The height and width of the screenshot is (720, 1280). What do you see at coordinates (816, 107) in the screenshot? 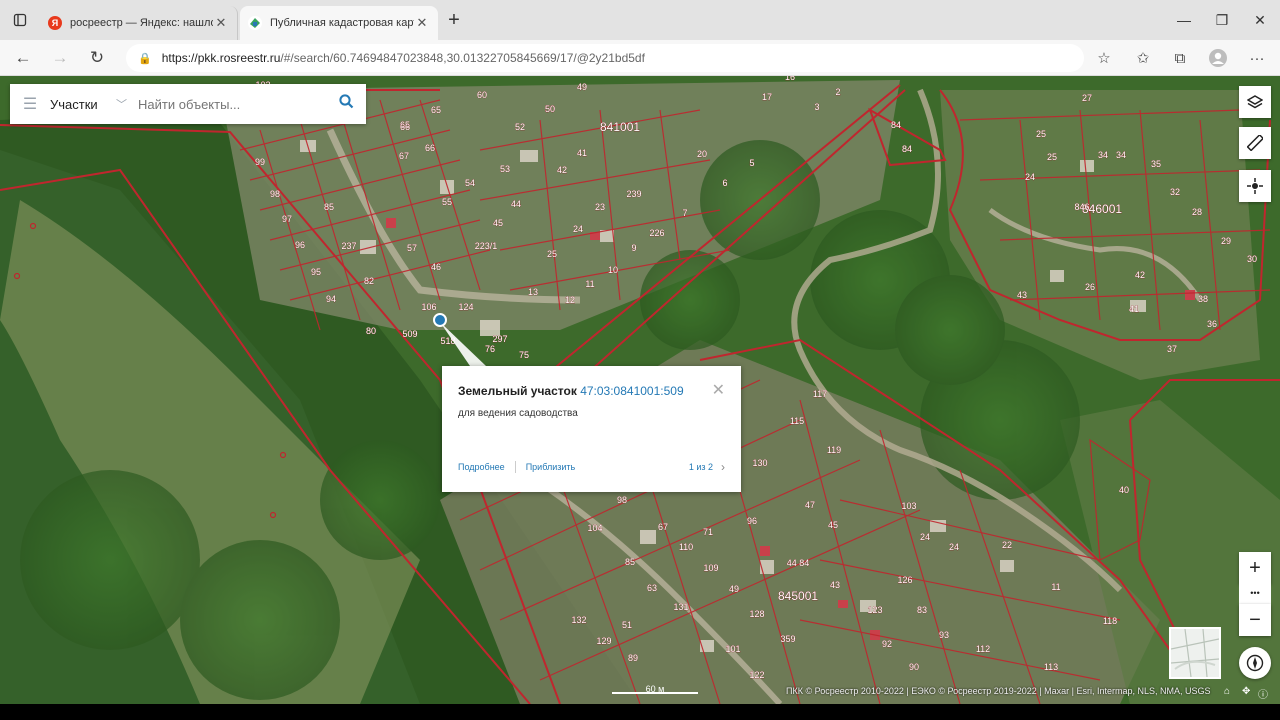
I see `parcel-number-label: 3` at bounding box center [816, 107].